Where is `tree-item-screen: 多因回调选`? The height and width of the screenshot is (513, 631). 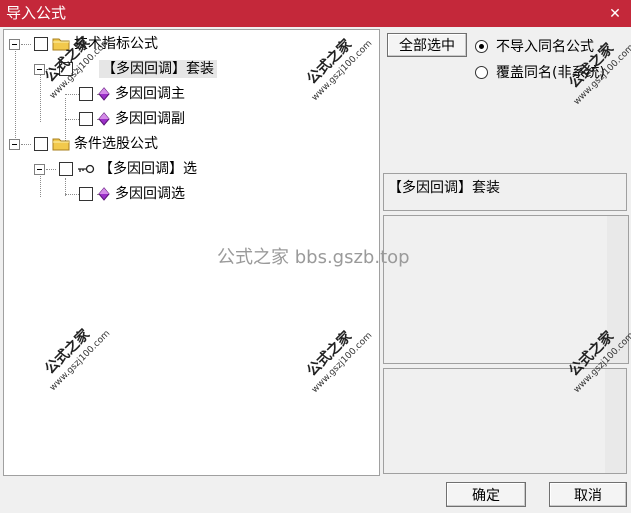 tree-item-screen: 多因回调选 is located at coordinates (132, 194).